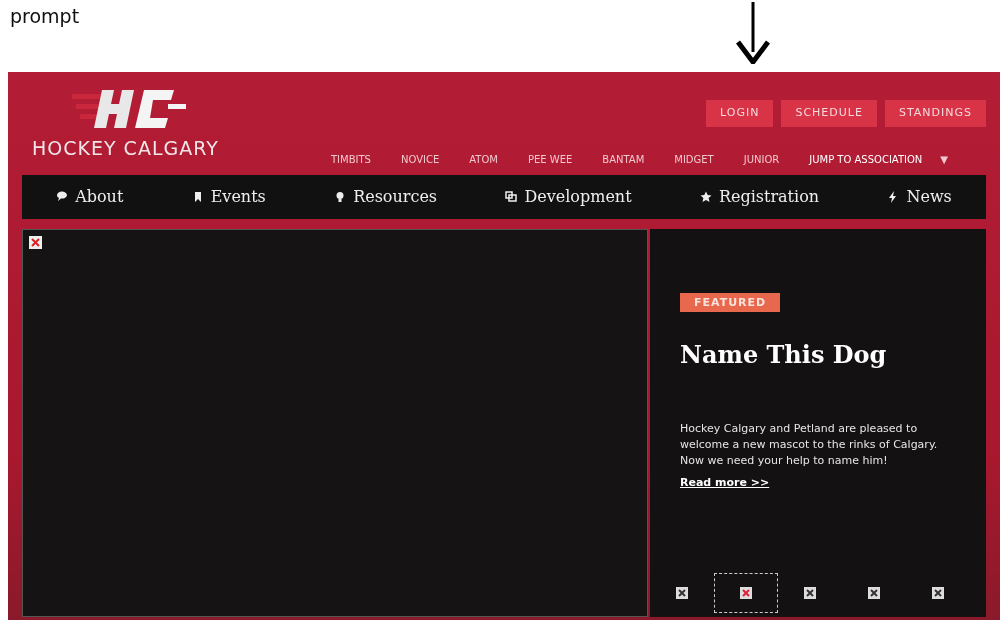 Image resolution: width=1005 pixels, height=625 pixels. I want to click on featured-text: Hockey Calgary and Petland are pleased to welcome a new mascot to the rinks of Calgary. Now we need your help to name him!, so click(809, 445).